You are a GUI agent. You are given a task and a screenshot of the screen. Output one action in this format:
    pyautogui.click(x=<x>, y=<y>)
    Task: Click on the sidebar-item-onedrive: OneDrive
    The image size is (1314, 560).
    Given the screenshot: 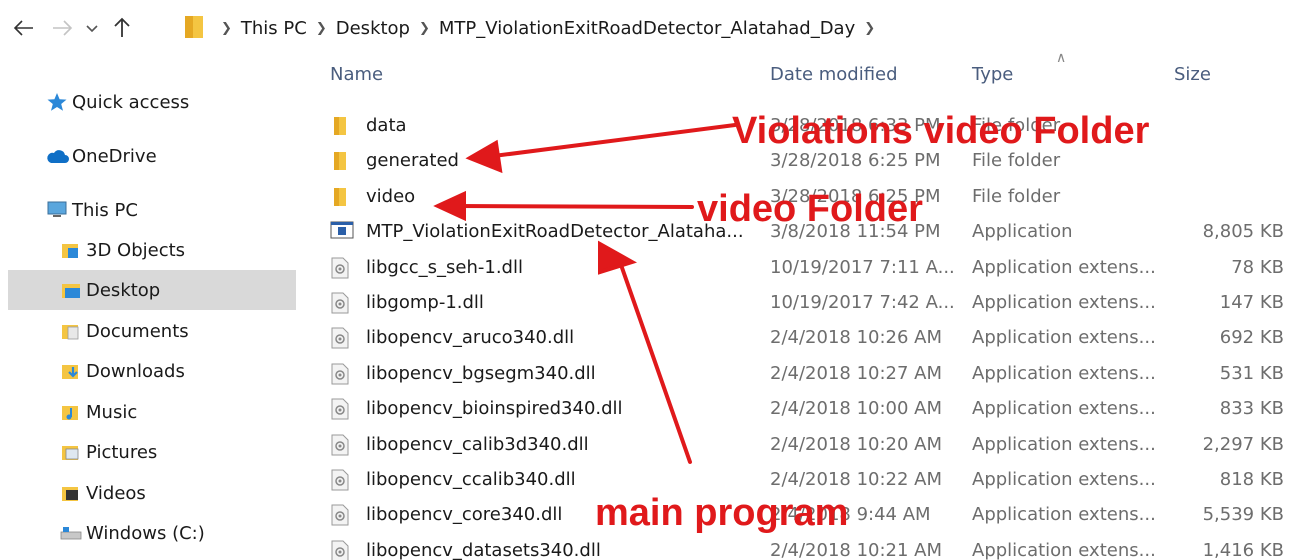 What is the action you would take?
    pyautogui.click(x=100, y=156)
    